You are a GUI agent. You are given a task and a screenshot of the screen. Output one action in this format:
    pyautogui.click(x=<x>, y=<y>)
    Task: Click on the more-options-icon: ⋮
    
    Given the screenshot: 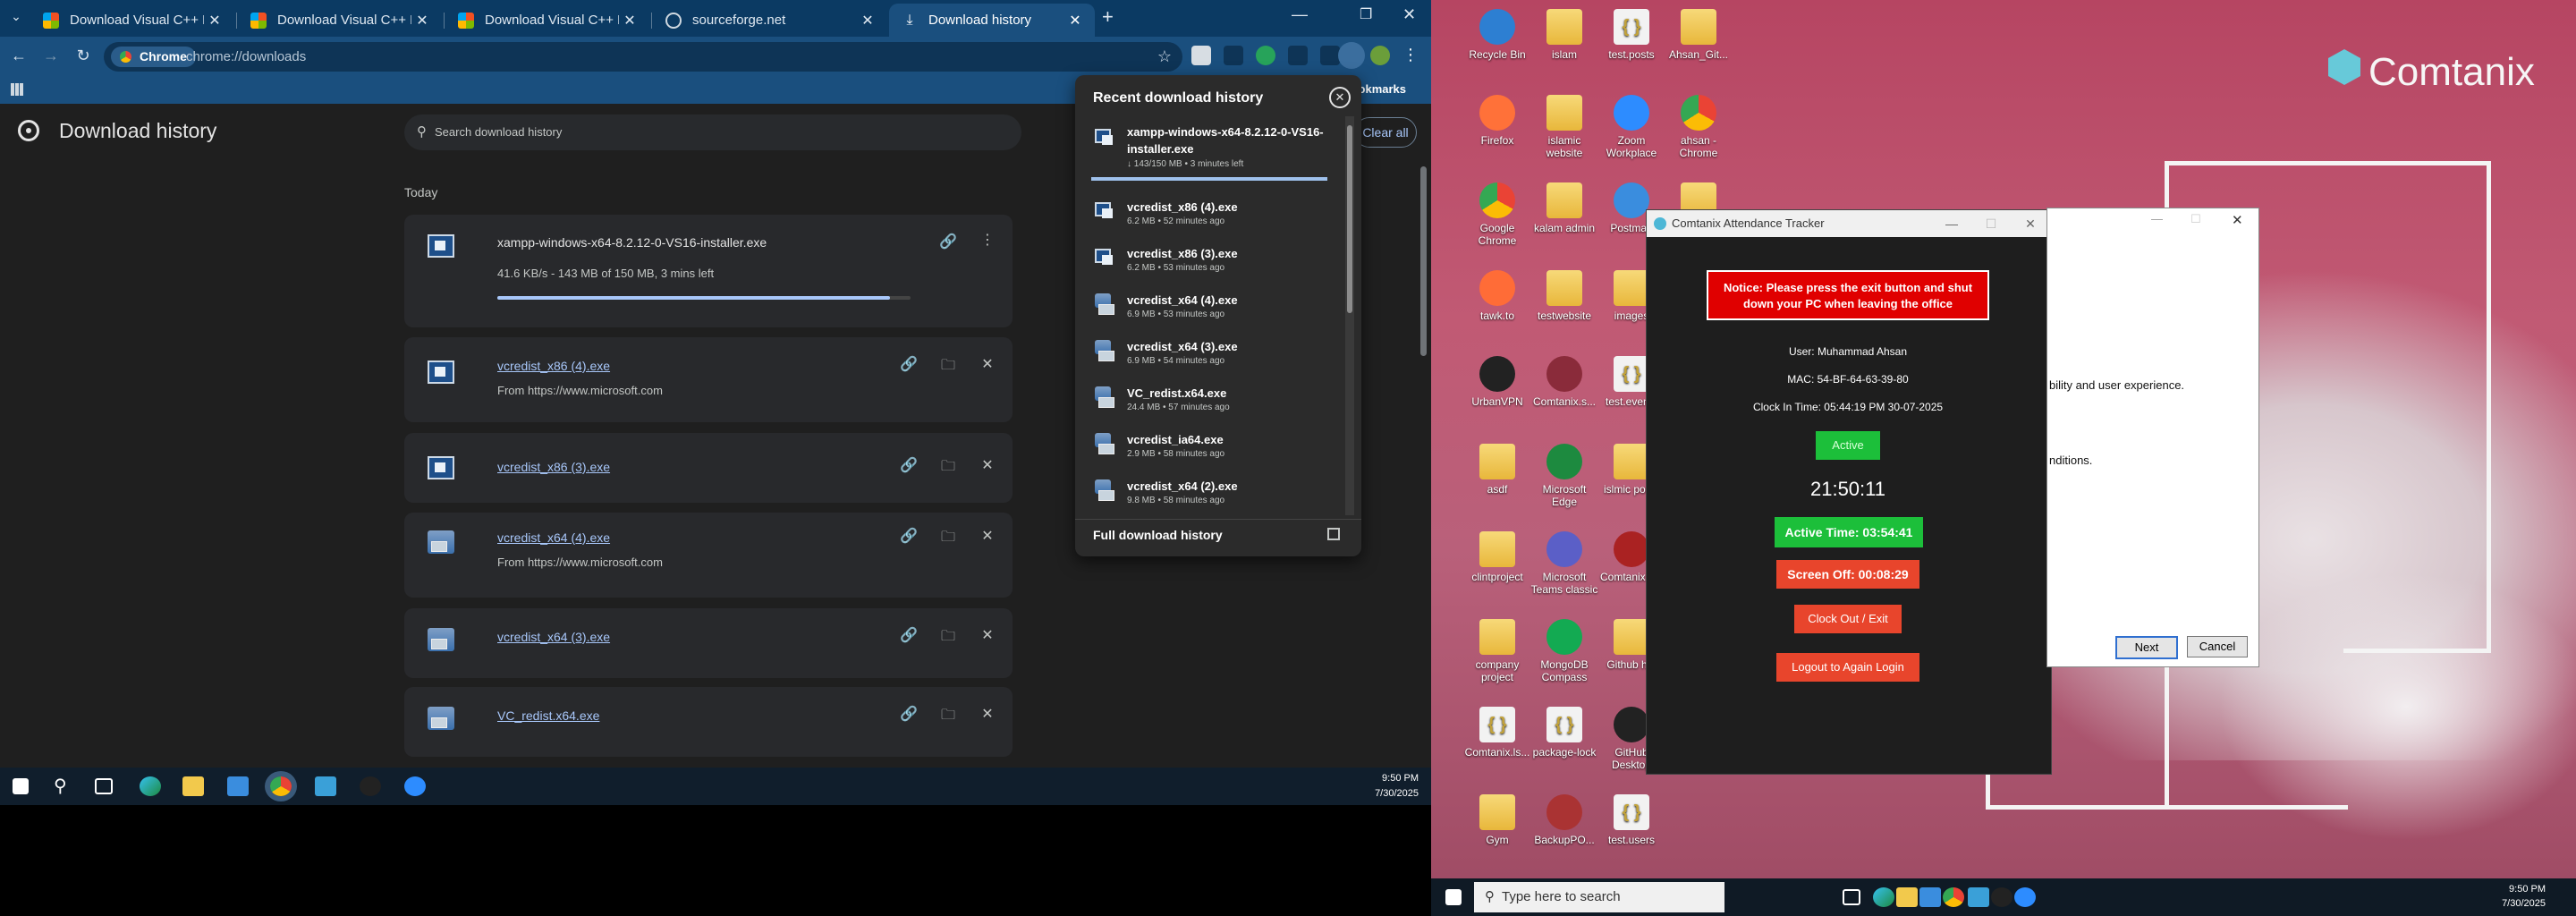 What is the action you would take?
    pyautogui.click(x=987, y=240)
    